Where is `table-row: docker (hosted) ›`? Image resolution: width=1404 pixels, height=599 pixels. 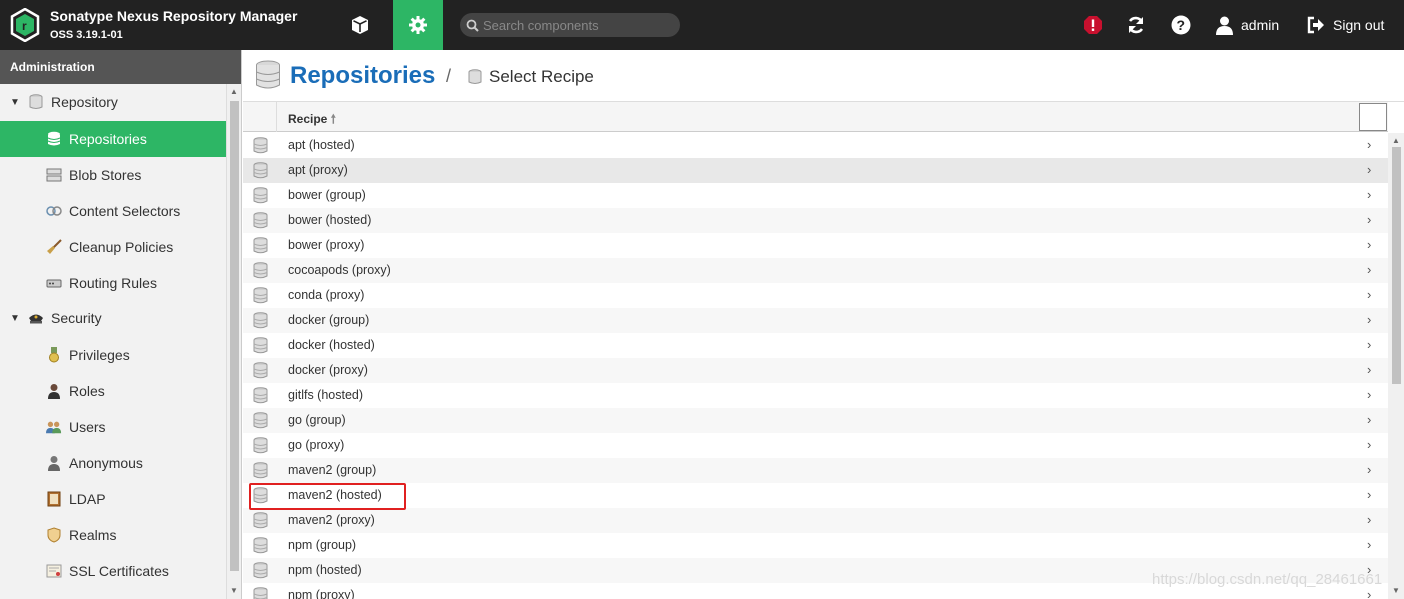
table-row: docker (hosted) › is located at coordinates (815, 345).